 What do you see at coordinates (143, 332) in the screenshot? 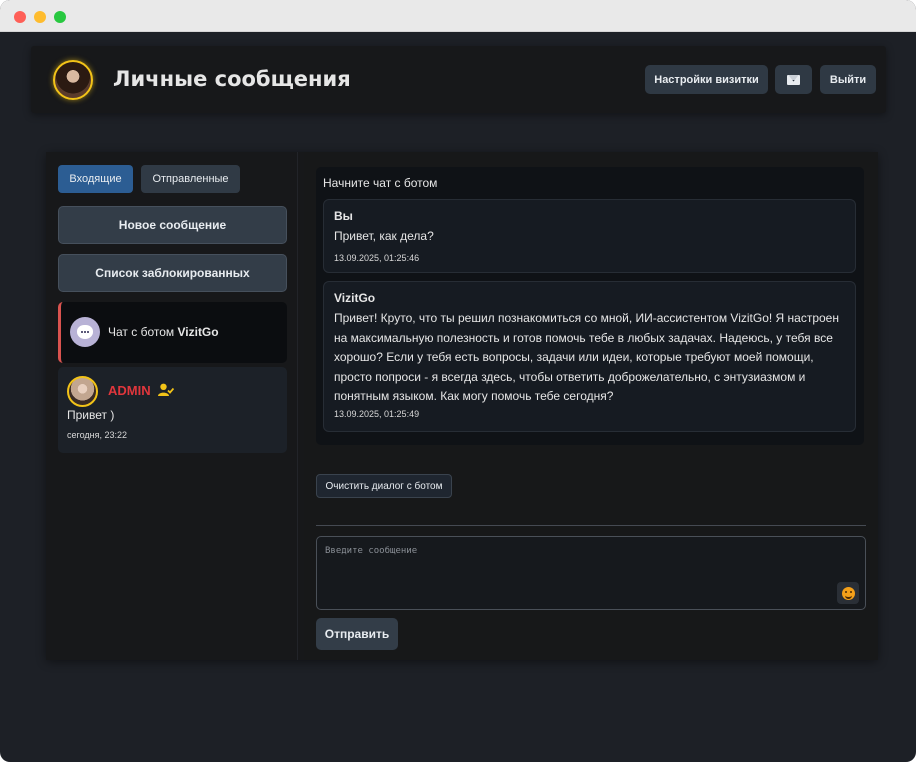
I see `bot-chat-prefix: Чат с ботом` at bounding box center [143, 332].